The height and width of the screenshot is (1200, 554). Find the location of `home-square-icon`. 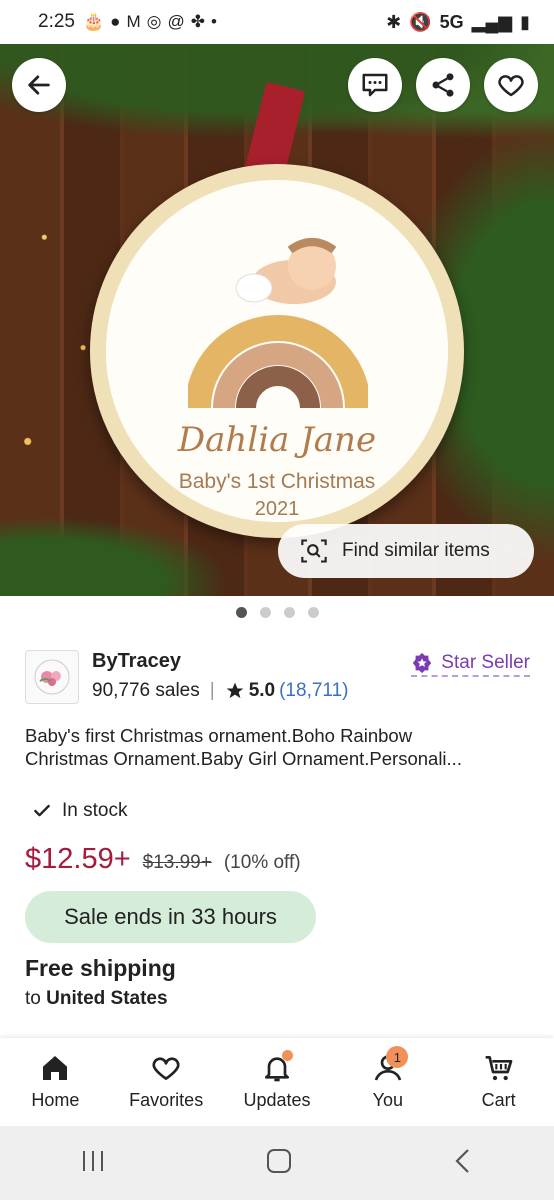

home-square-icon is located at coordinates (279, 1160).